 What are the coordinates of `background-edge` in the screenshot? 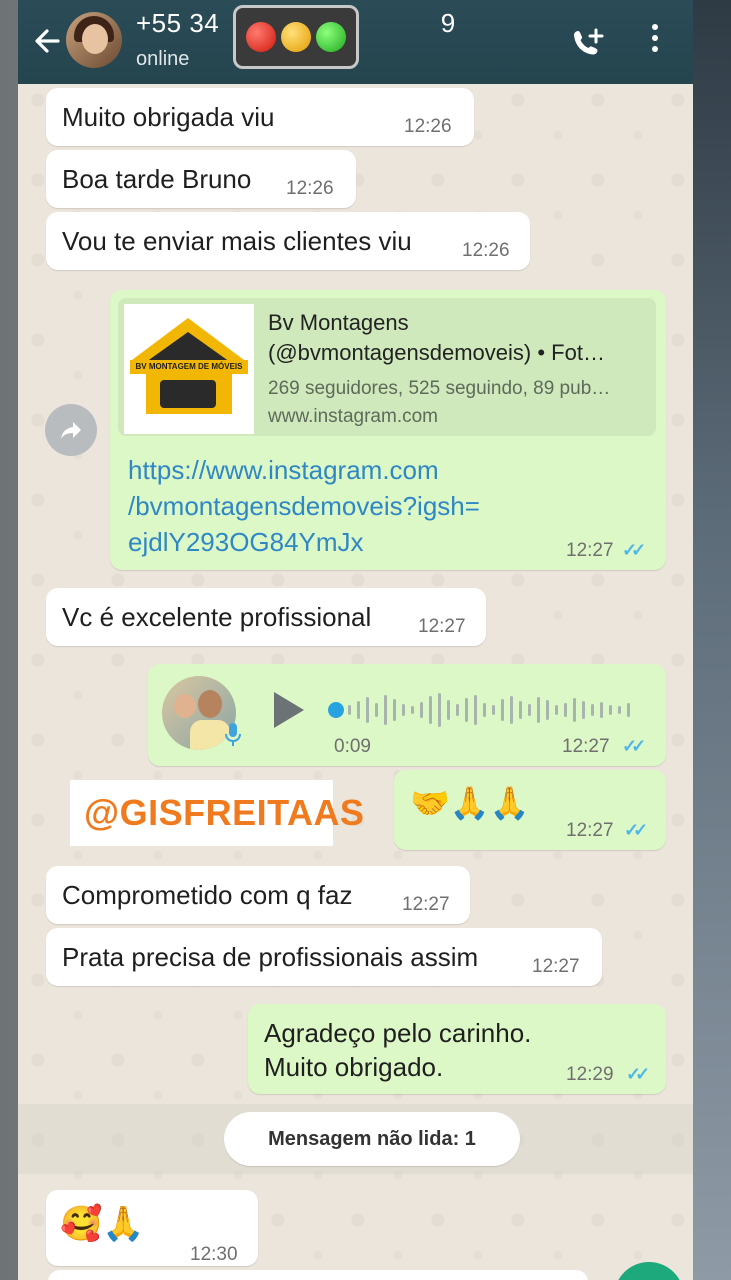 It's located at (712, 640).